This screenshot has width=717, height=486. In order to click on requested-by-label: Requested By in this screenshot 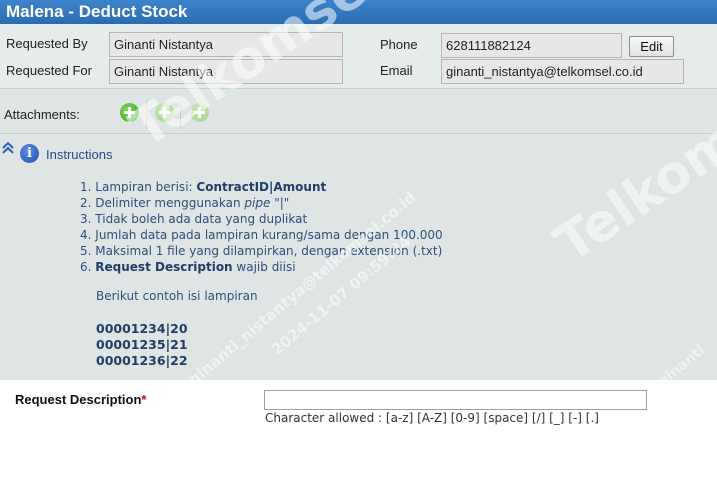, I will do `click(47, 43)`.